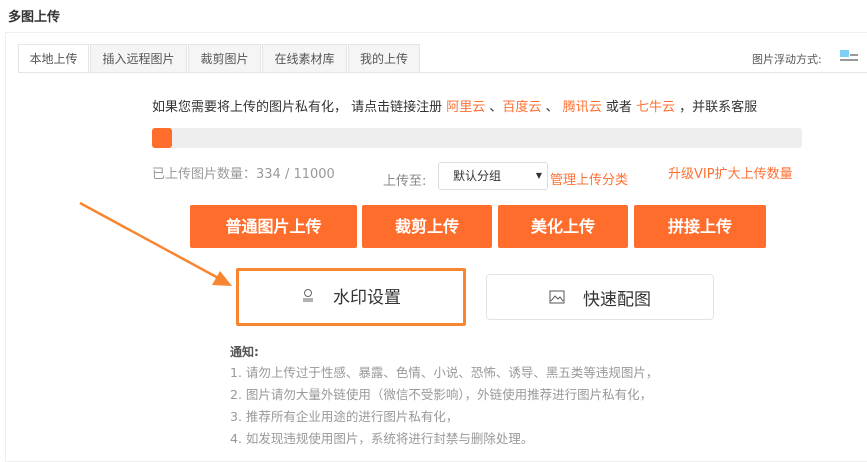 The image size is (867, 462). What do you see at coordinates (849, 56) in the screenshot?
I see `float-left-icon` at bounding box center [849, 56].